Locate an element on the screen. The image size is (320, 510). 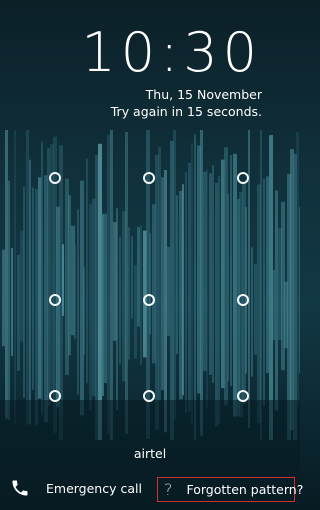
phone-icon is located at coordinates (20, 488).